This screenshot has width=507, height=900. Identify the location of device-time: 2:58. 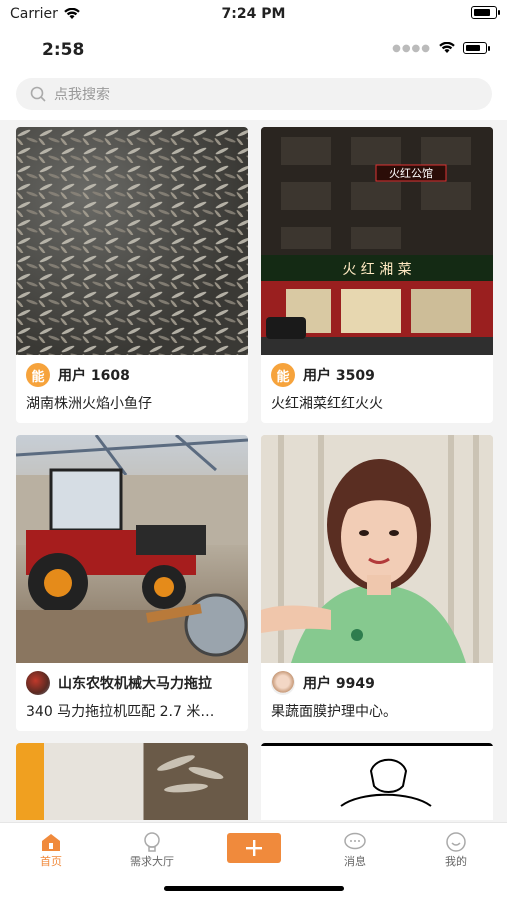
(63, 50).